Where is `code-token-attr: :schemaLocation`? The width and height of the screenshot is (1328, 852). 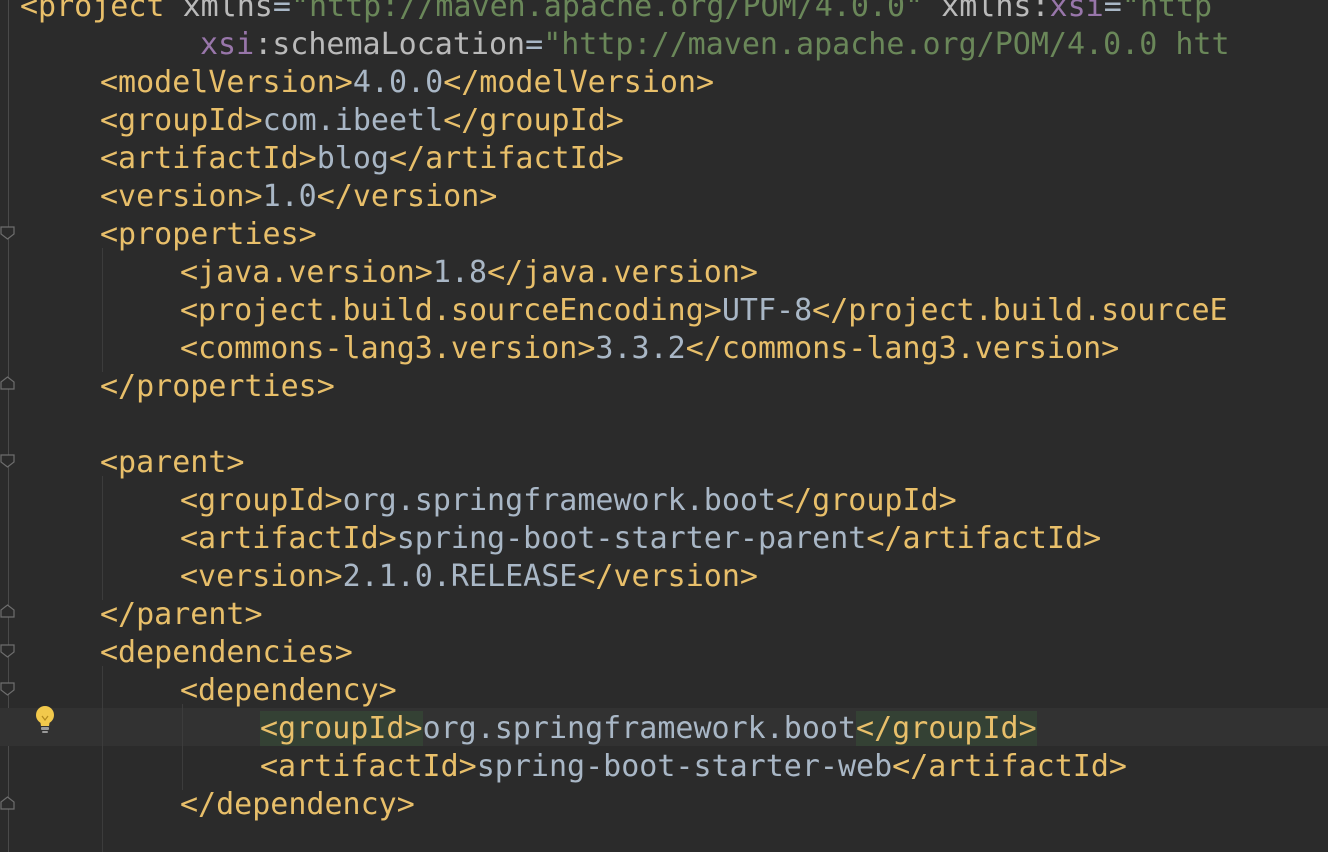
code-token-attr: :schemaLocation is located at coordinates (390, 44).